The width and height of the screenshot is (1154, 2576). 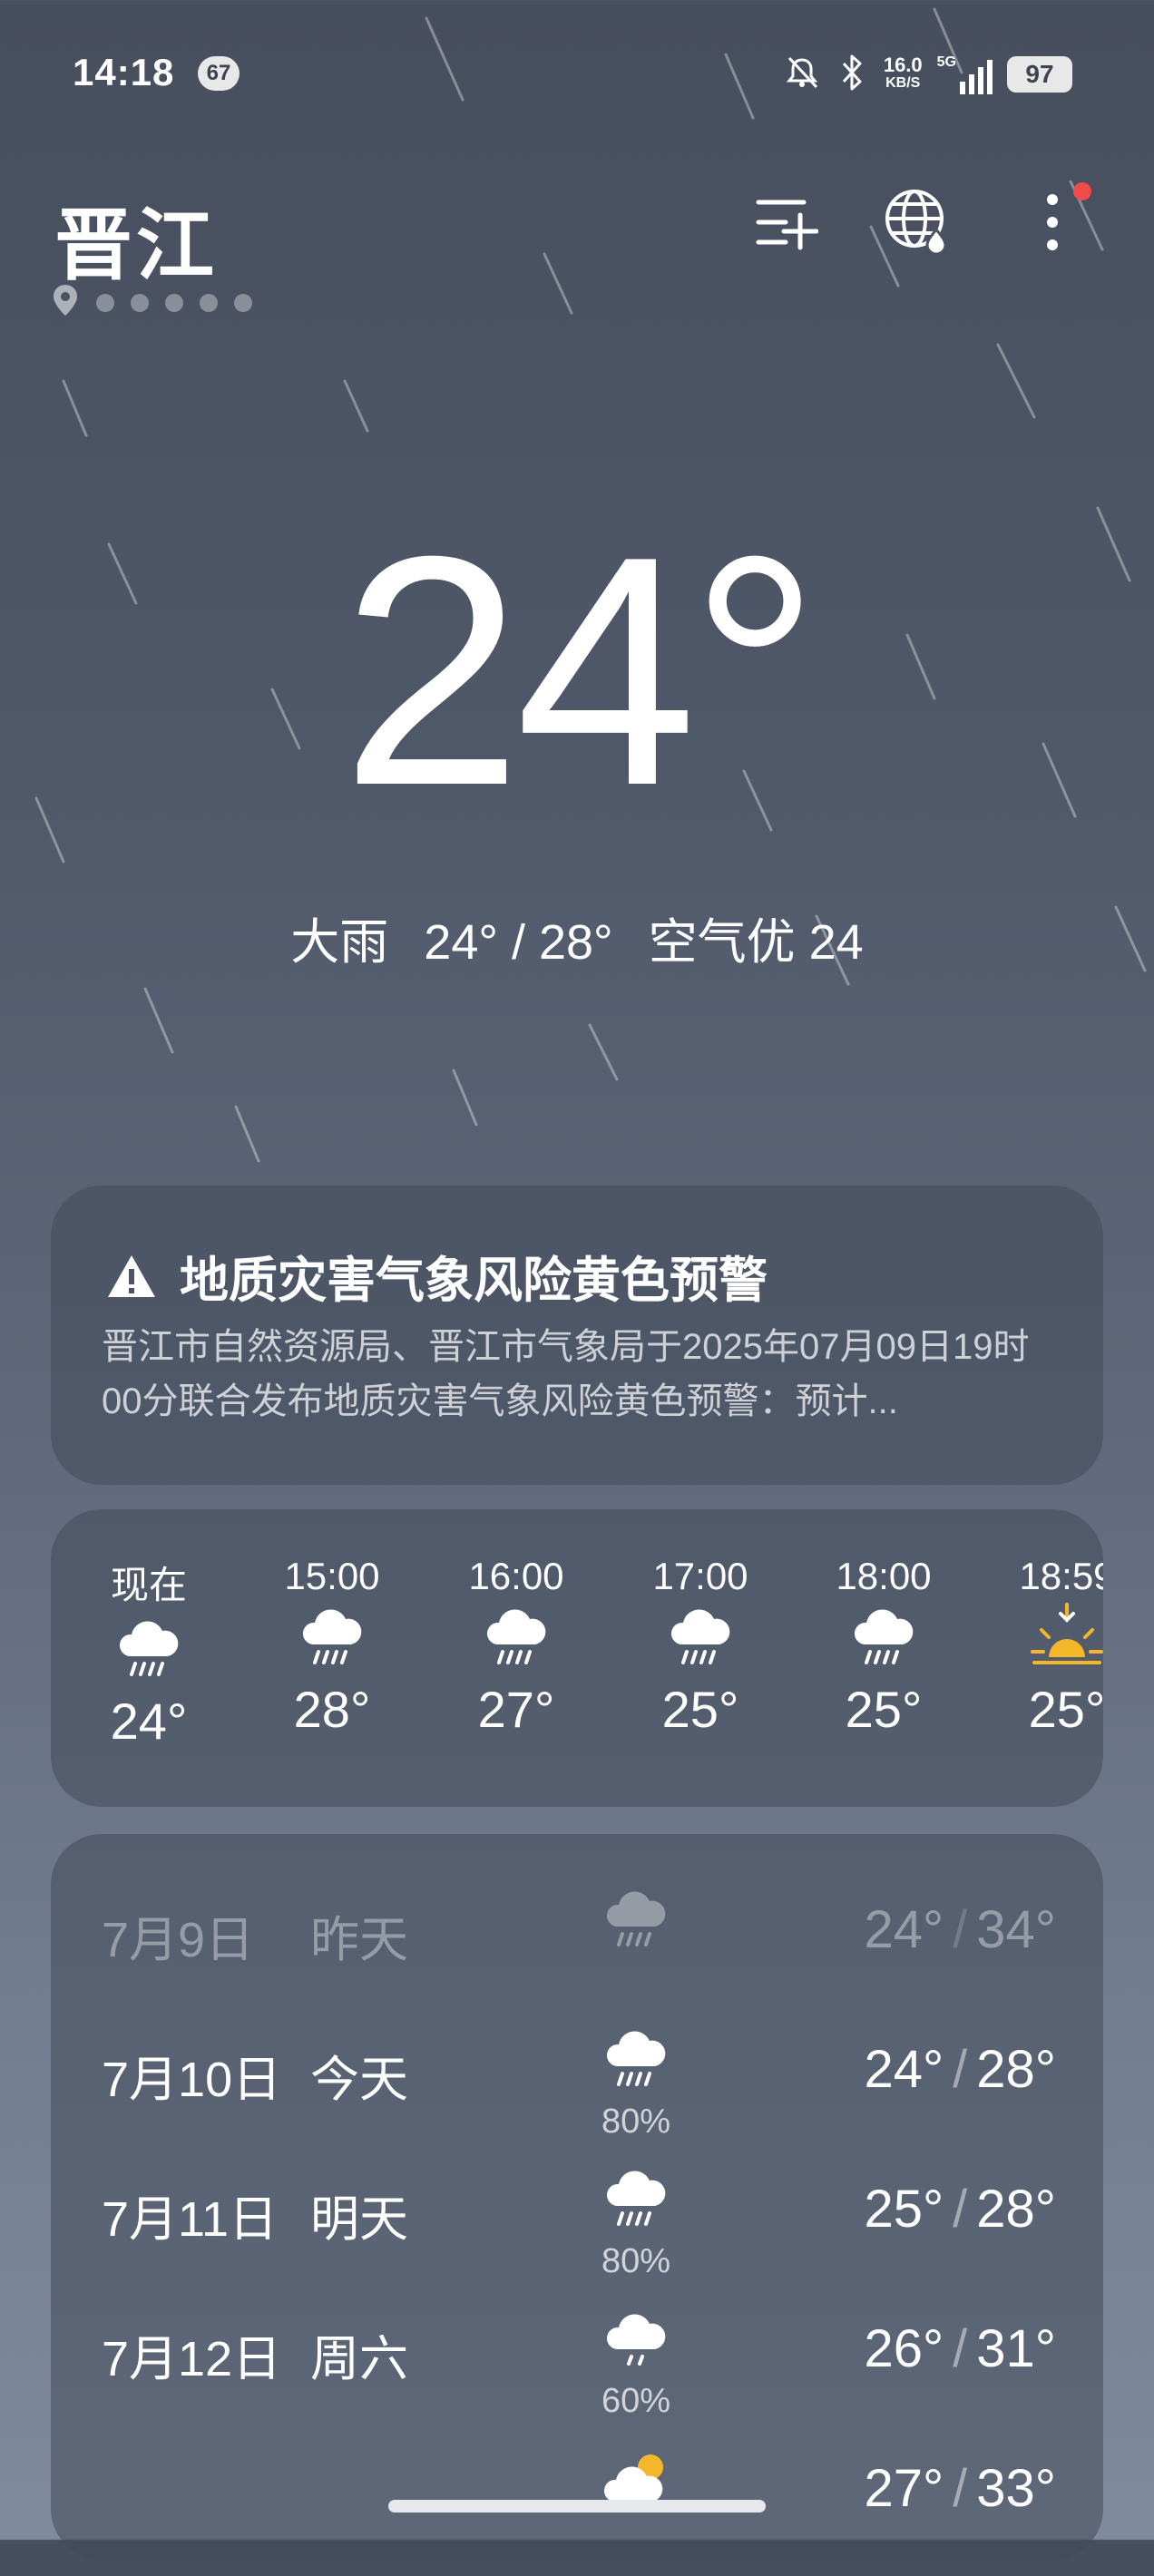 What do you see at coordinates (577, 2506) in the screenshot?
I see `home-indicator` at bounding box center [577, 2506].